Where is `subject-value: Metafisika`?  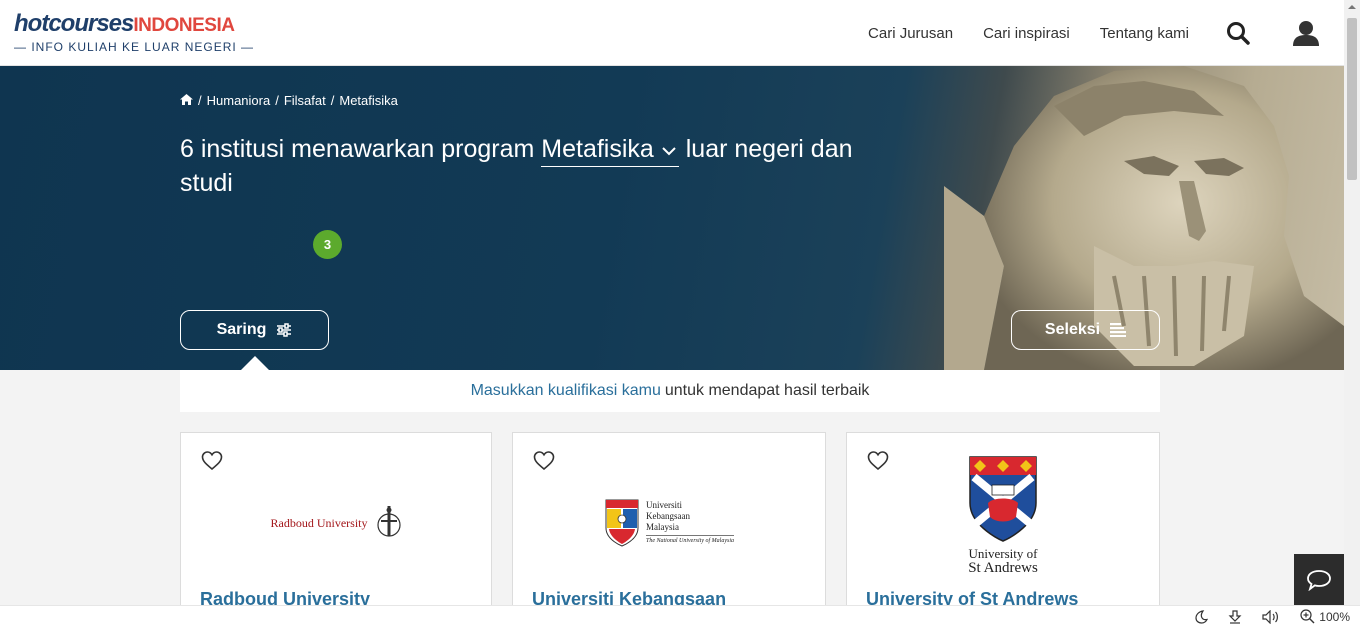 subject-value: Metafisika is located at coordinates (597, 149).